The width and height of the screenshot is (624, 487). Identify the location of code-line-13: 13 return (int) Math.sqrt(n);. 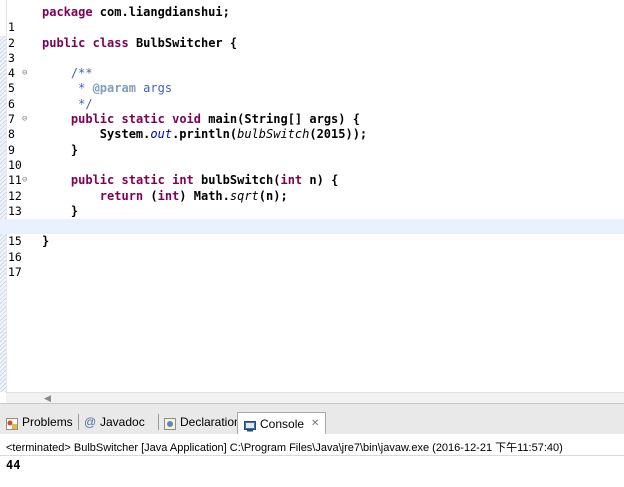
(312, 203).